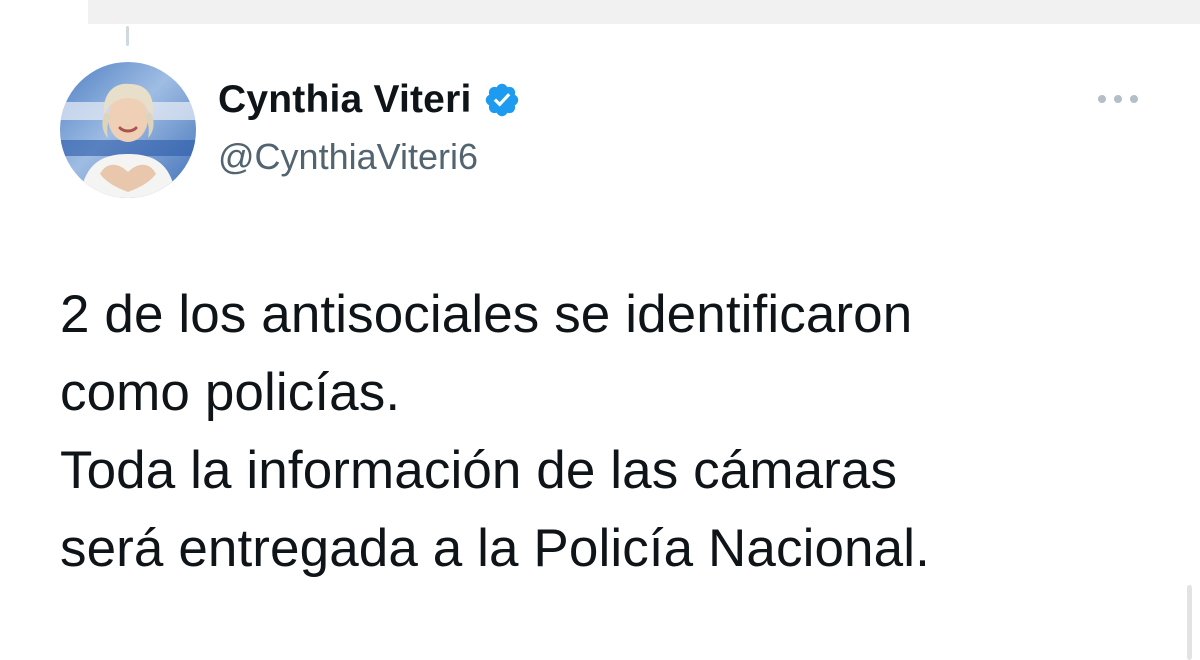  I want to click on verified-badge-icon, so click(502, 100).